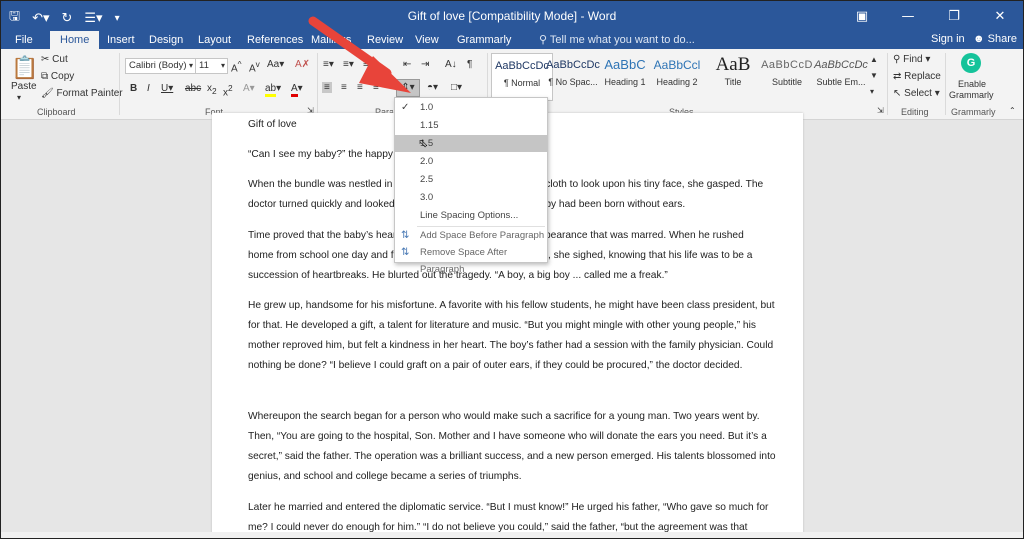 The height and width of the screenshot is (539, 1024). What do you see at coordinates (405, 235) in the screenshot?
I see `add-space-icon: ⇅` at bounding box center [405, 235].